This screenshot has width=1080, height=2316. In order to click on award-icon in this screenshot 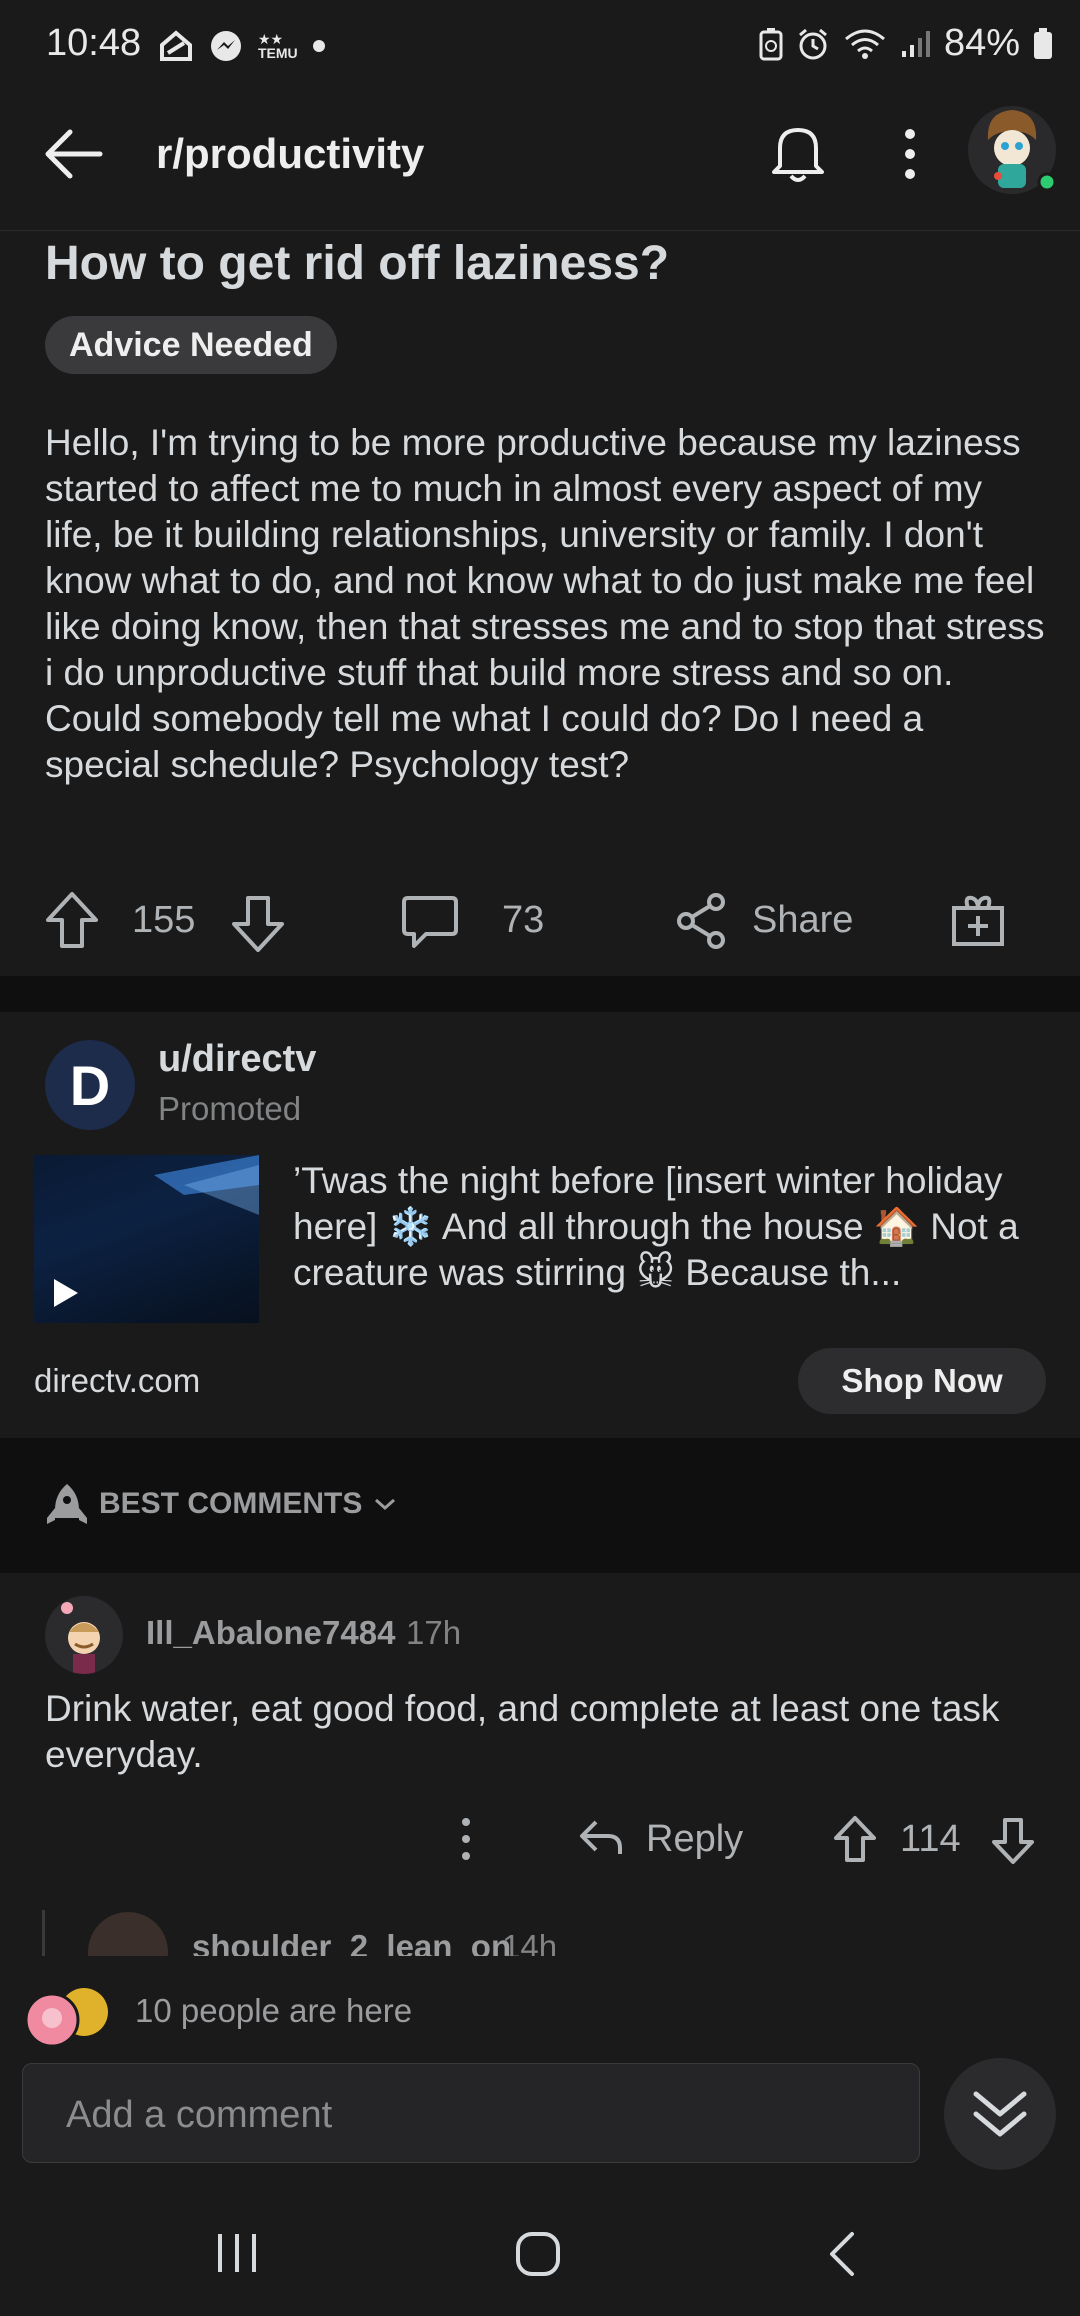, I will do `click(978, 920)`.